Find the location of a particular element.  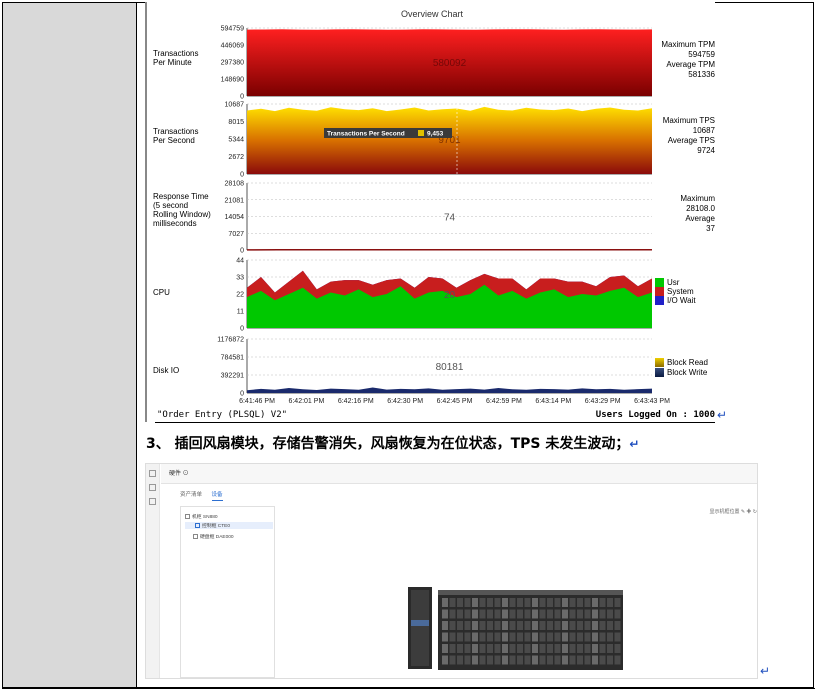

cpu-label: CPU is located at coordinates (161, 292).